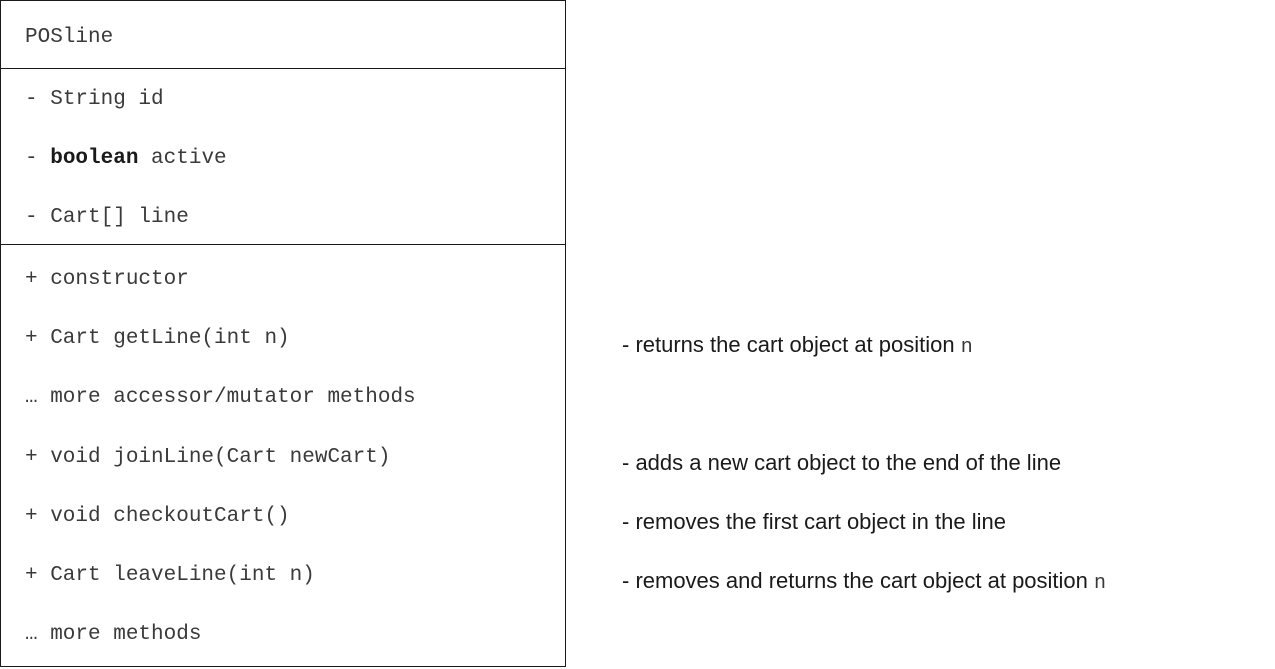 The image size is (1275, 669). Describe the element at coordinates (283, 35) in the screenshot. I see `class-name-section: POSline` at that location.